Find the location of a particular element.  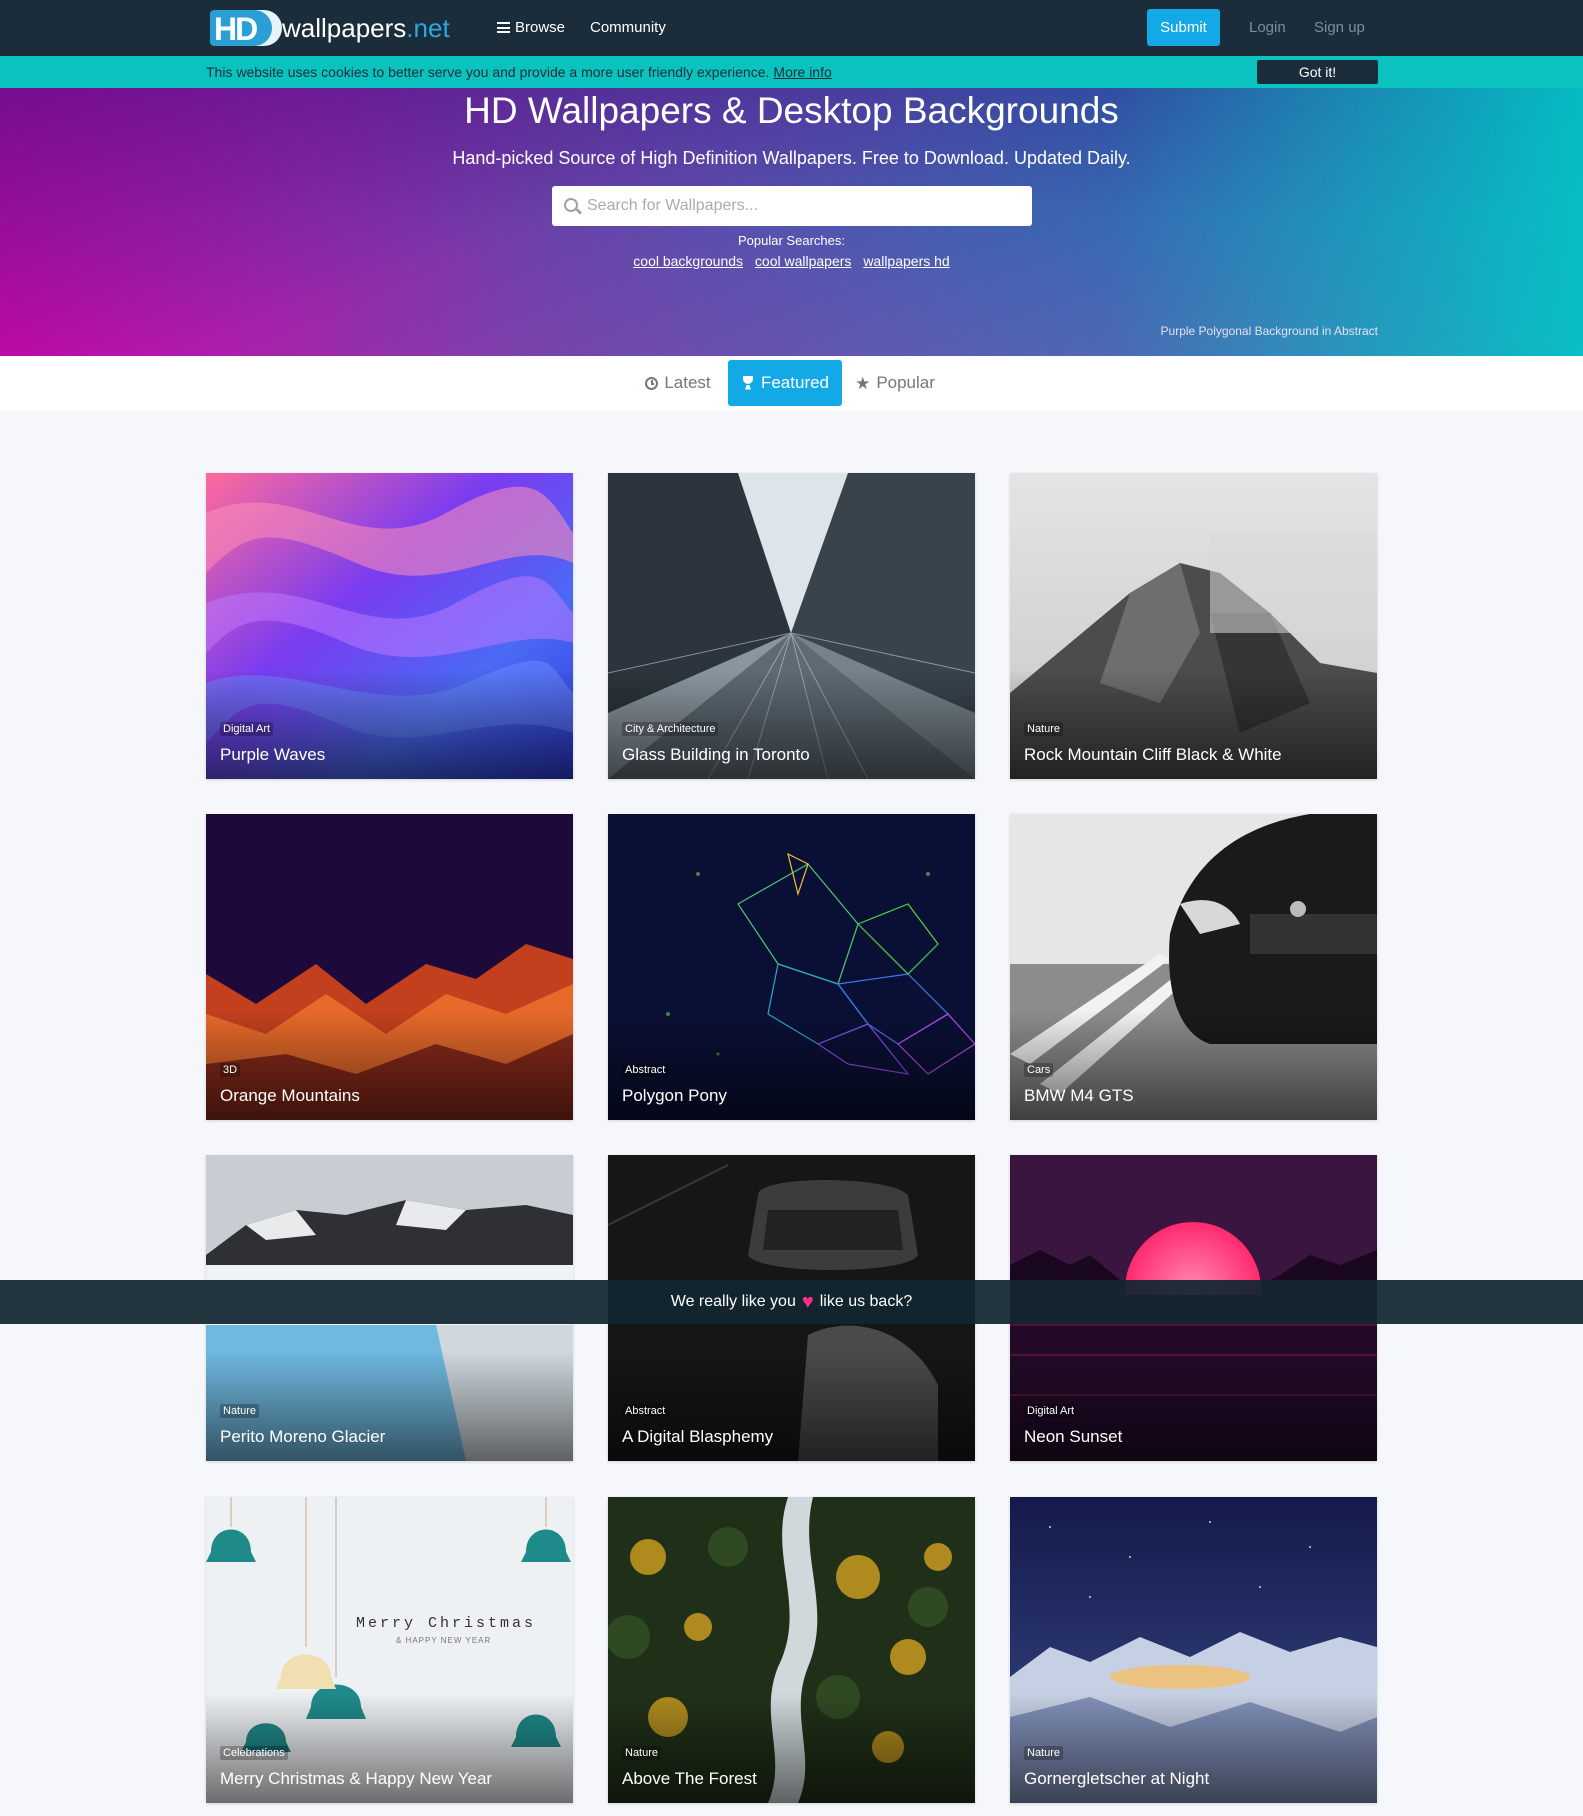

browse-menu: Browse is located at coordinates (531, 27).